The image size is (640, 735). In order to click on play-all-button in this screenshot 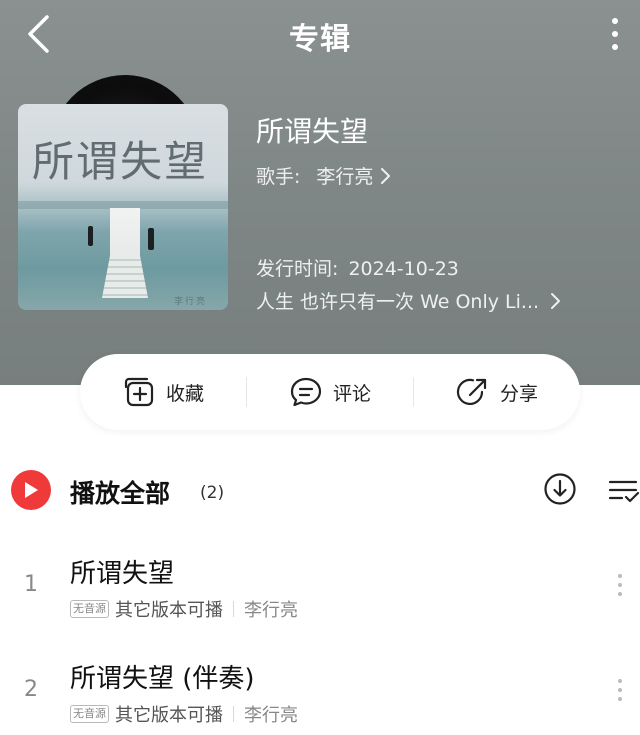, I will do `click(31, 490)`.